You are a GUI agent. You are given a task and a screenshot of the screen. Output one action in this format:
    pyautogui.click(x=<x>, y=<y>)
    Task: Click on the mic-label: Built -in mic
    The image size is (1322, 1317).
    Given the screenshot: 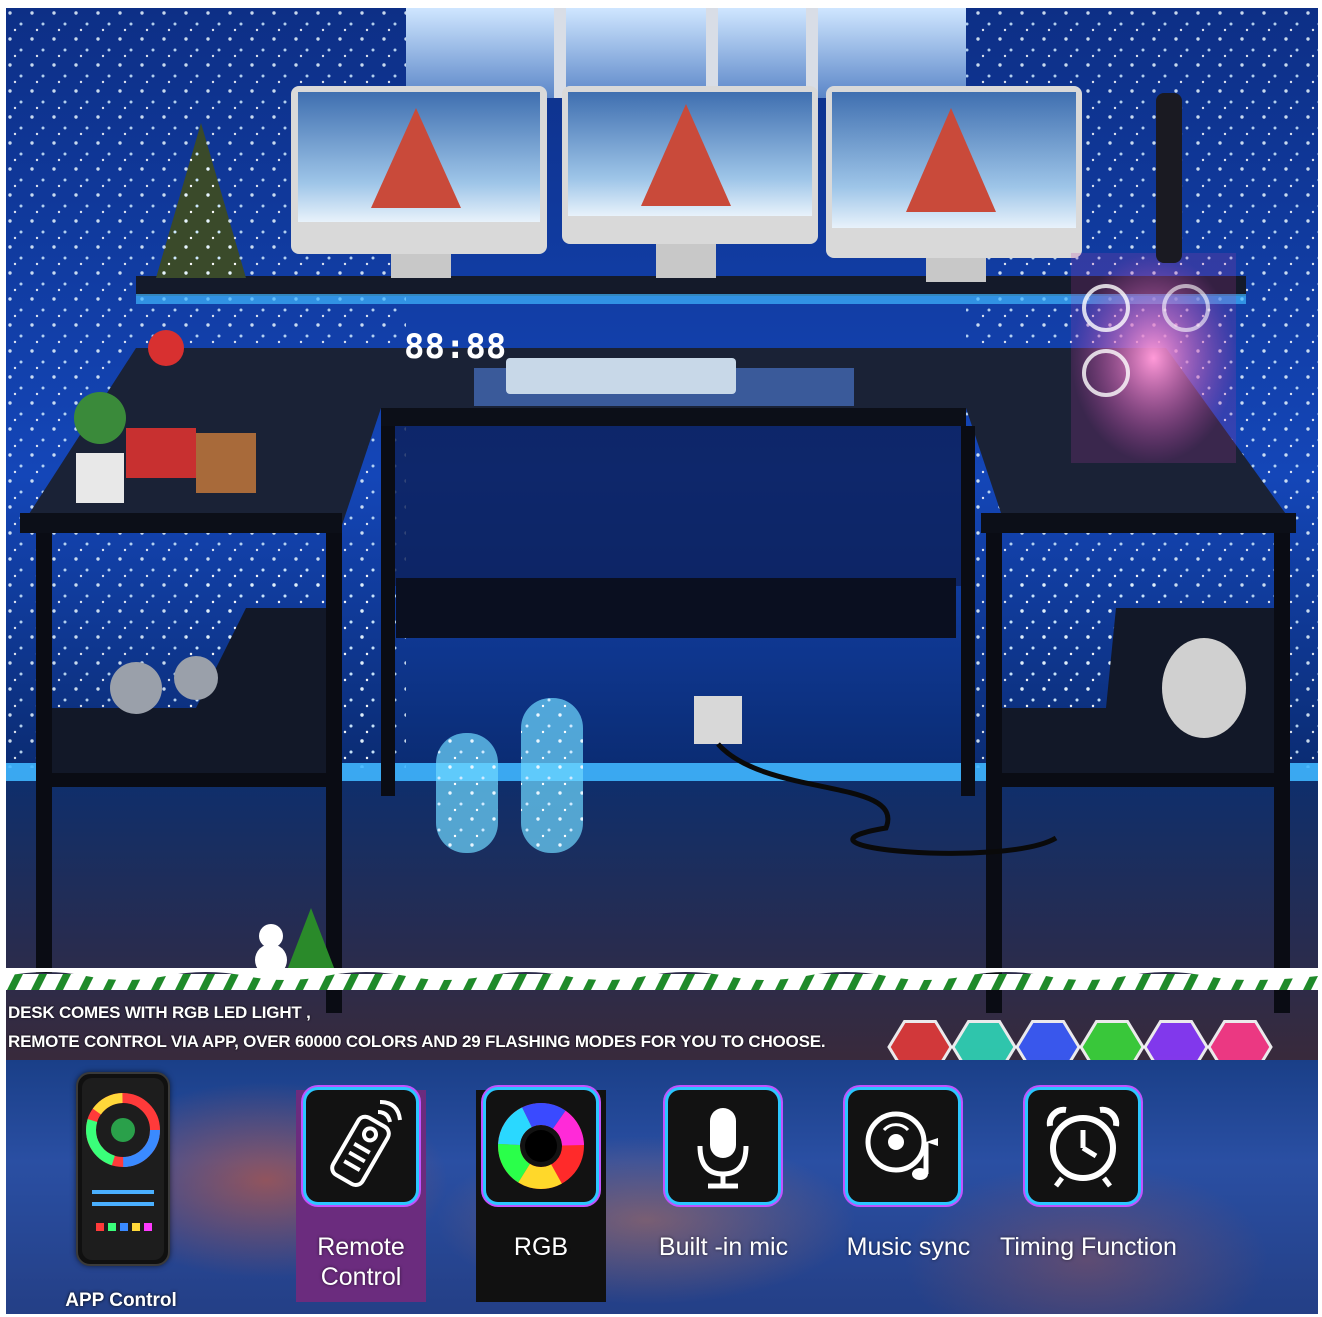 What is the action you would take?
    pyautogui.click(x=723, y=1247)
    